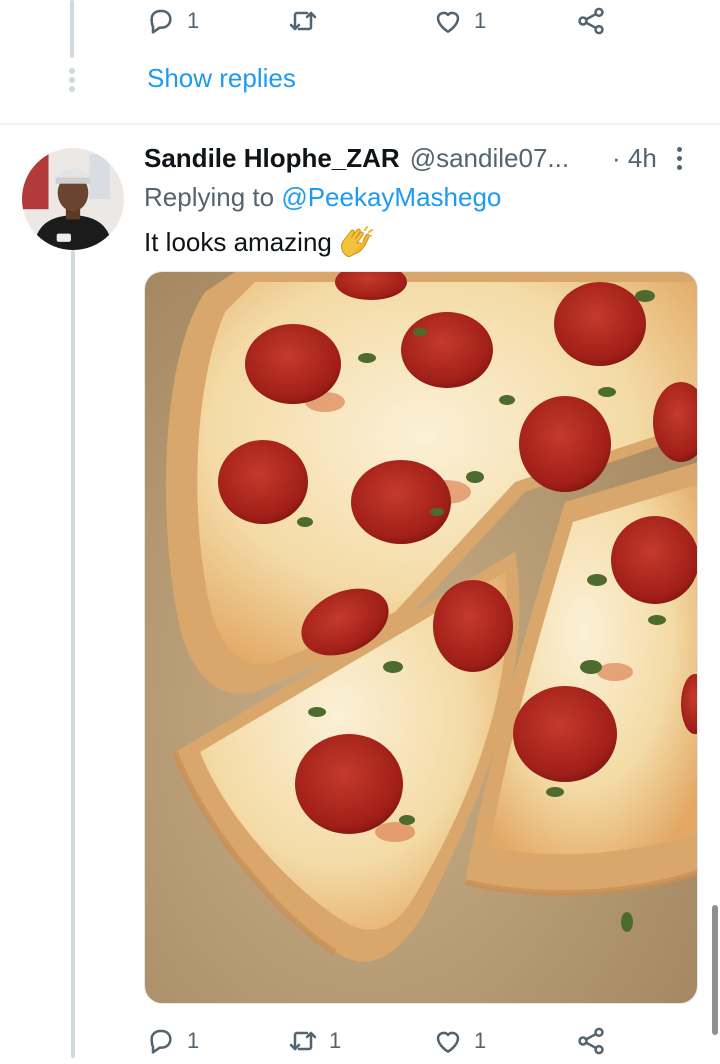  I want to click on retweet-button: 1, so click(314, 1041).